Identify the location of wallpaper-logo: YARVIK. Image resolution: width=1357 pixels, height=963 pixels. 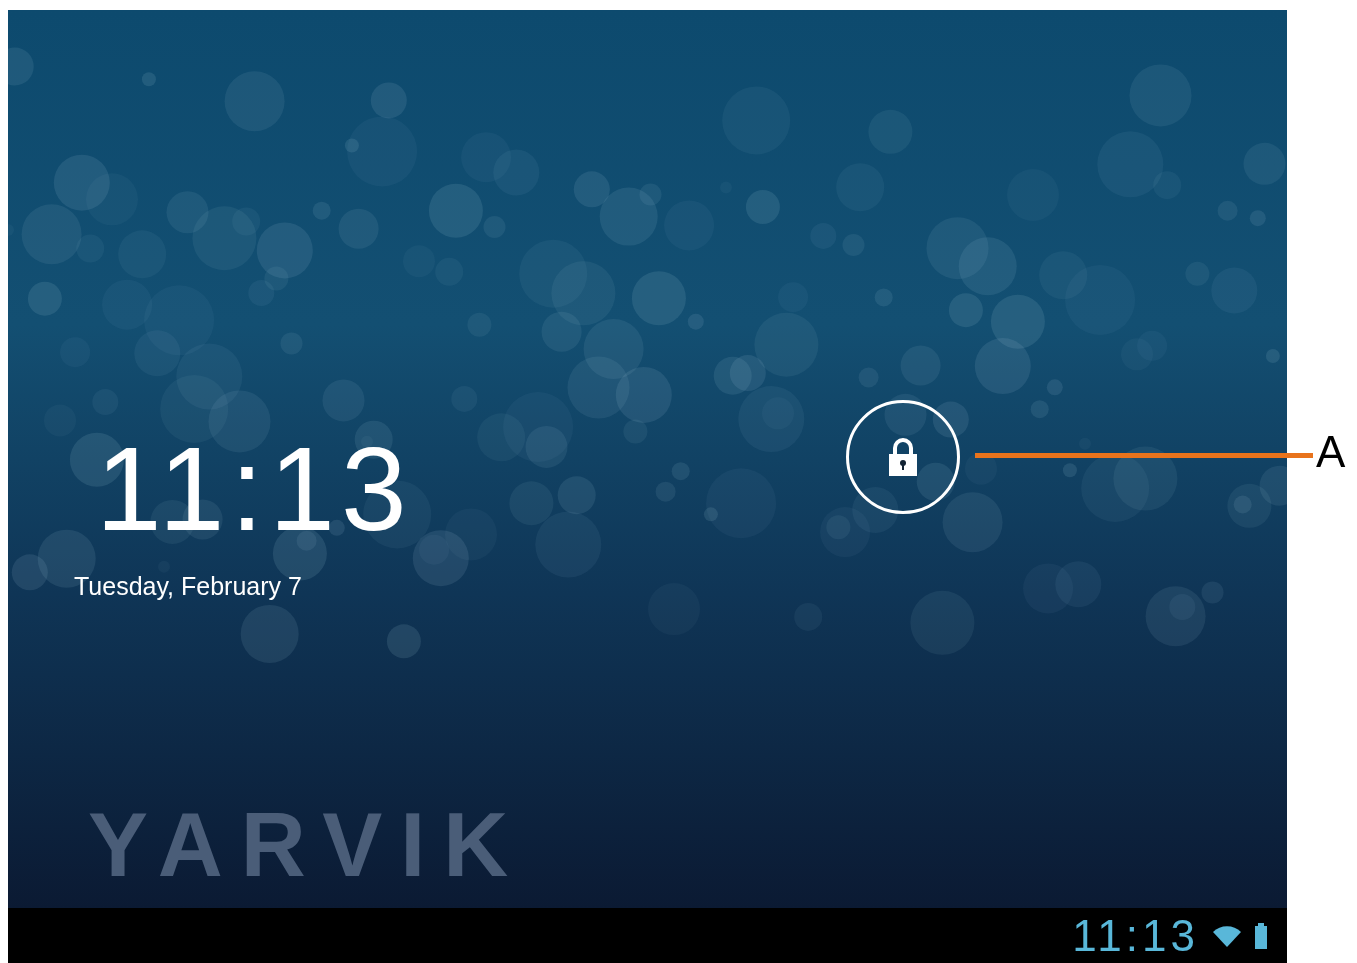
(307, 845).